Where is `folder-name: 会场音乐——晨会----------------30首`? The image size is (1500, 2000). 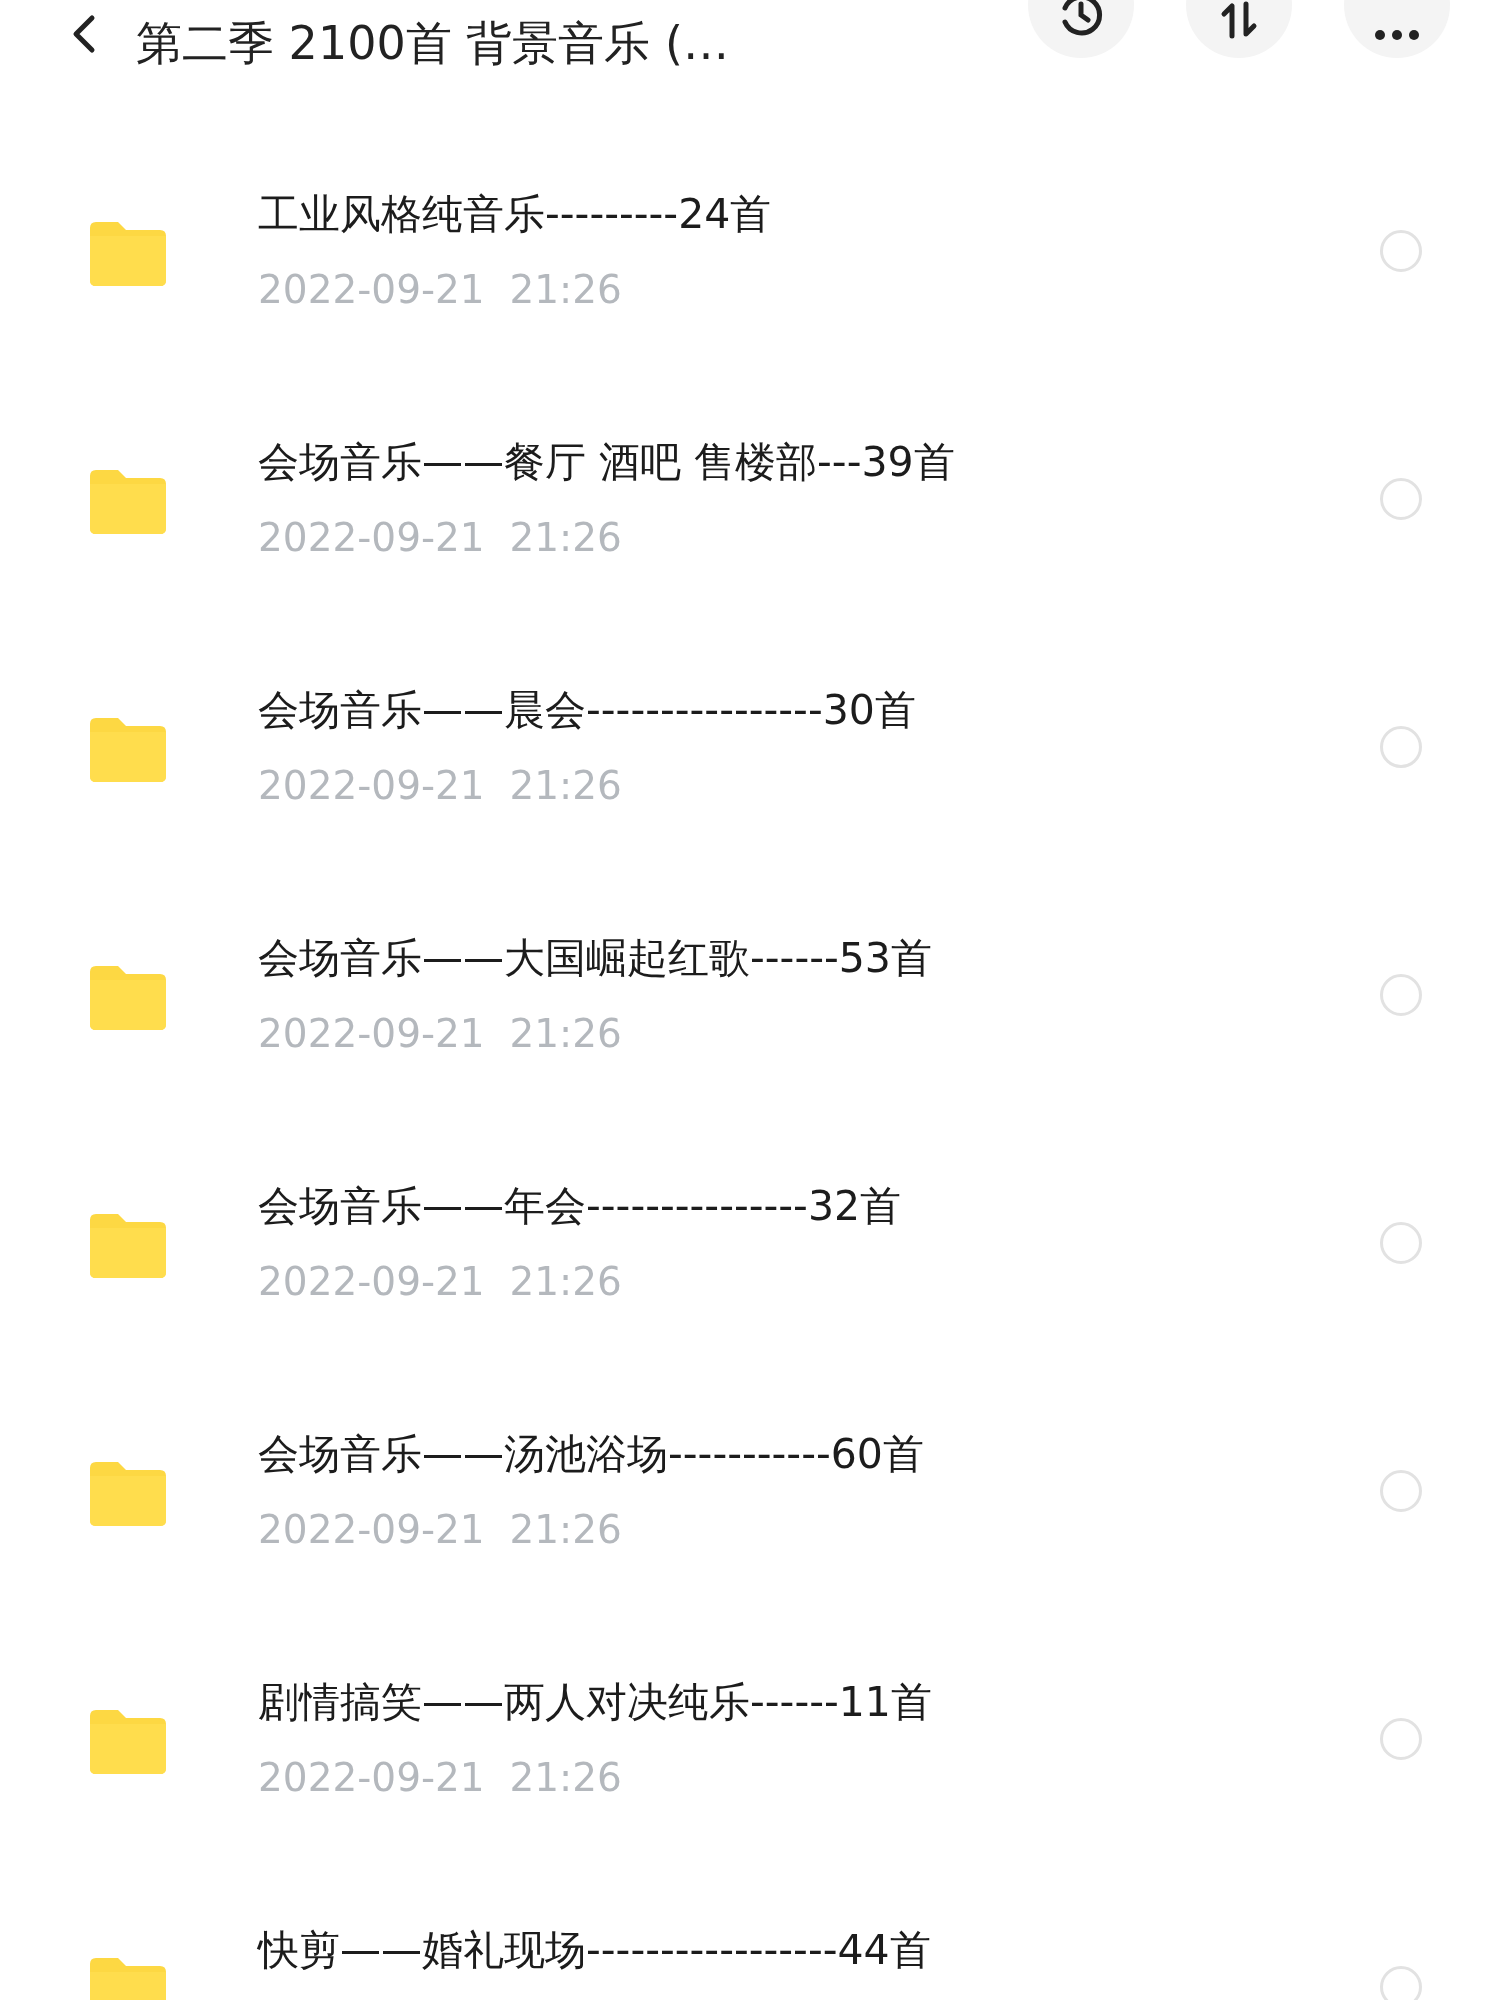
folder-name: 会场音乐——晨会----------------30首 is located at coordinates (587, 710).